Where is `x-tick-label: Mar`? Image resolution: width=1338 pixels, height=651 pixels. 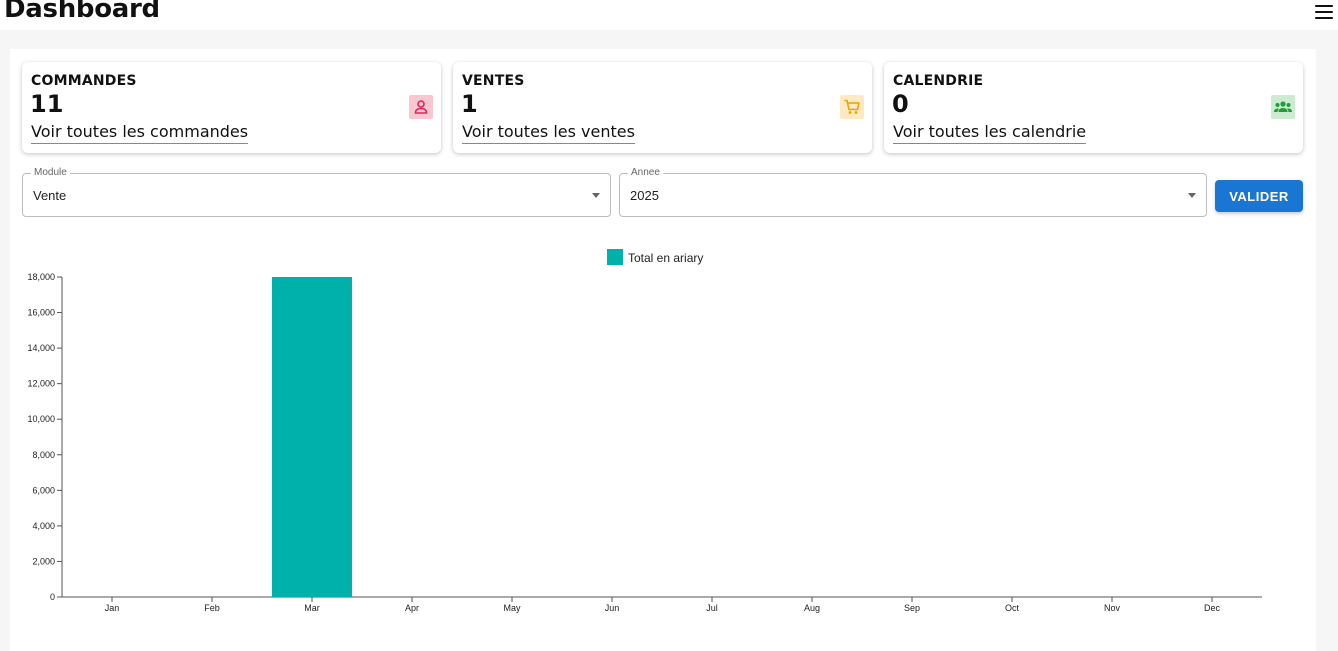
x-tick-label: Mar is located at coordinates (312, 608).